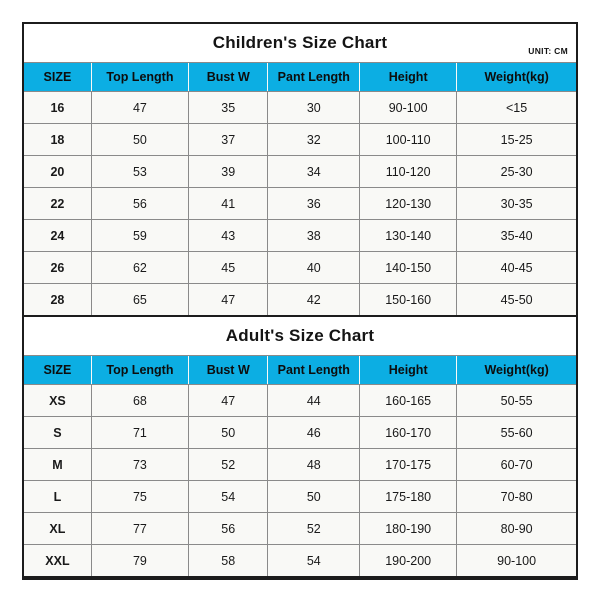  What do you see at coordinates (516, 496) in the screenshot?
I see `cell-weight: 70-80` at bounding box center [516, 496].